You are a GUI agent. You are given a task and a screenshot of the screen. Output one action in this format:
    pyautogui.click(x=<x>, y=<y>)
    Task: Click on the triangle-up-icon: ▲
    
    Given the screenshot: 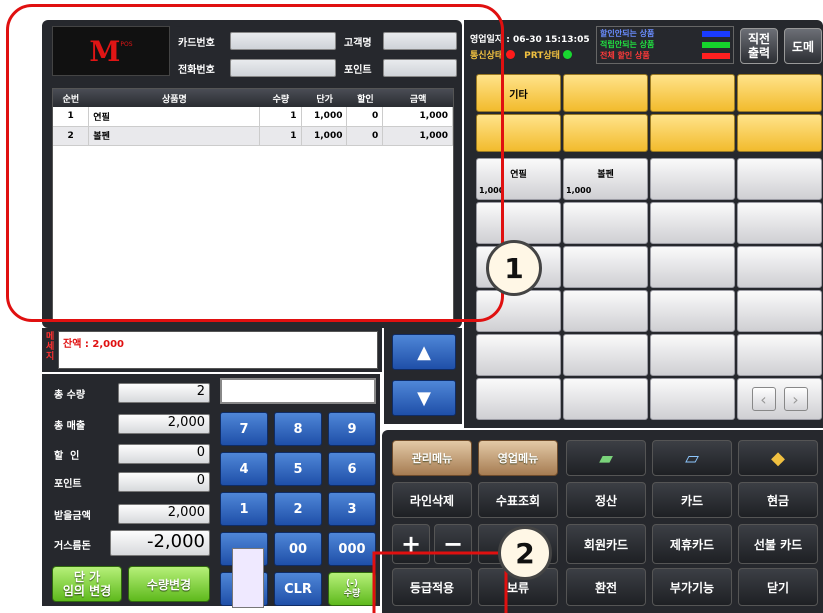 What is the action you would take?
    pyautogui.click(x=424, y=352)
    